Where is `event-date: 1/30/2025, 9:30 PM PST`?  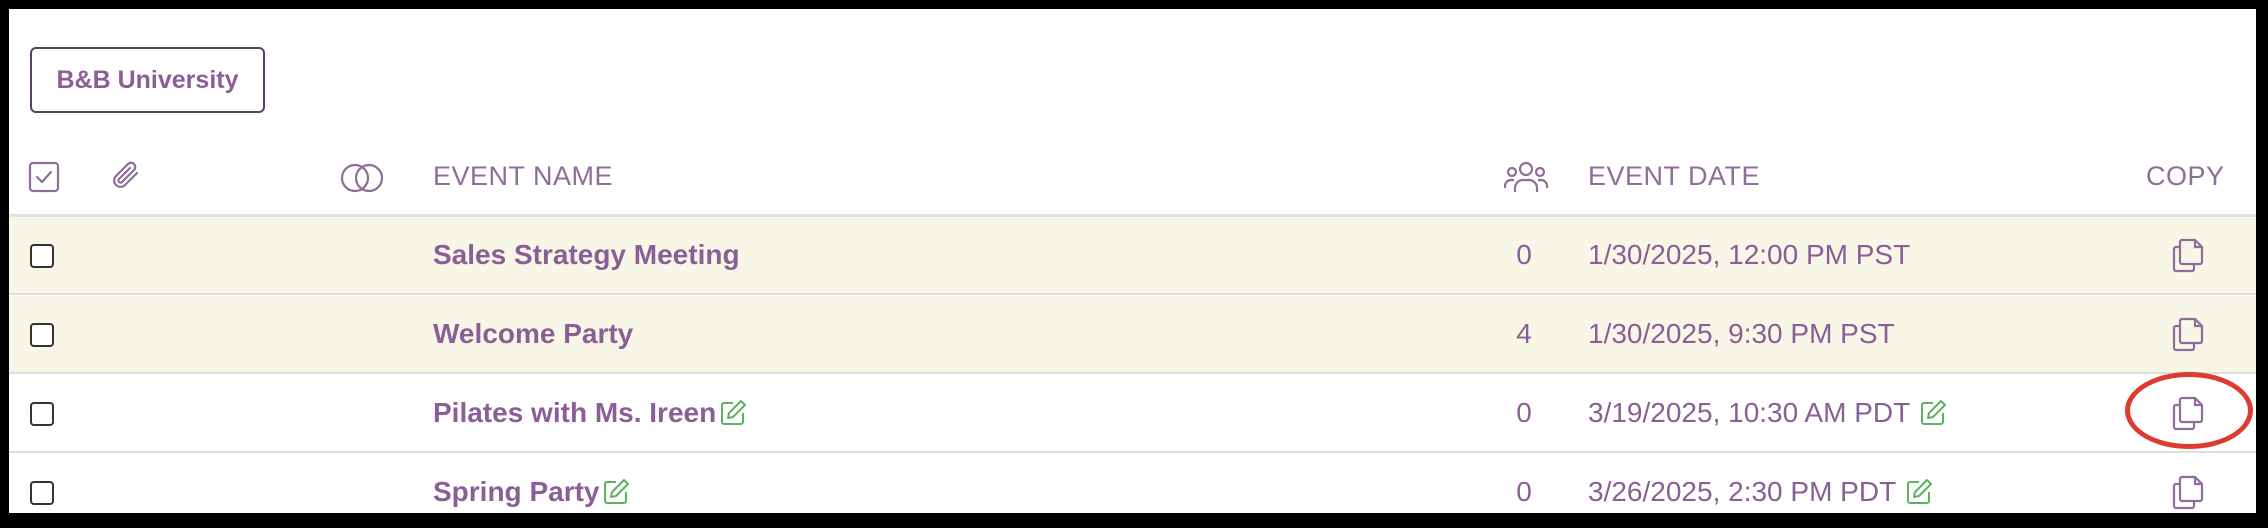 event-date: 1/30/2025, 9:30 PM PST is located at coordinates (1741, 334).